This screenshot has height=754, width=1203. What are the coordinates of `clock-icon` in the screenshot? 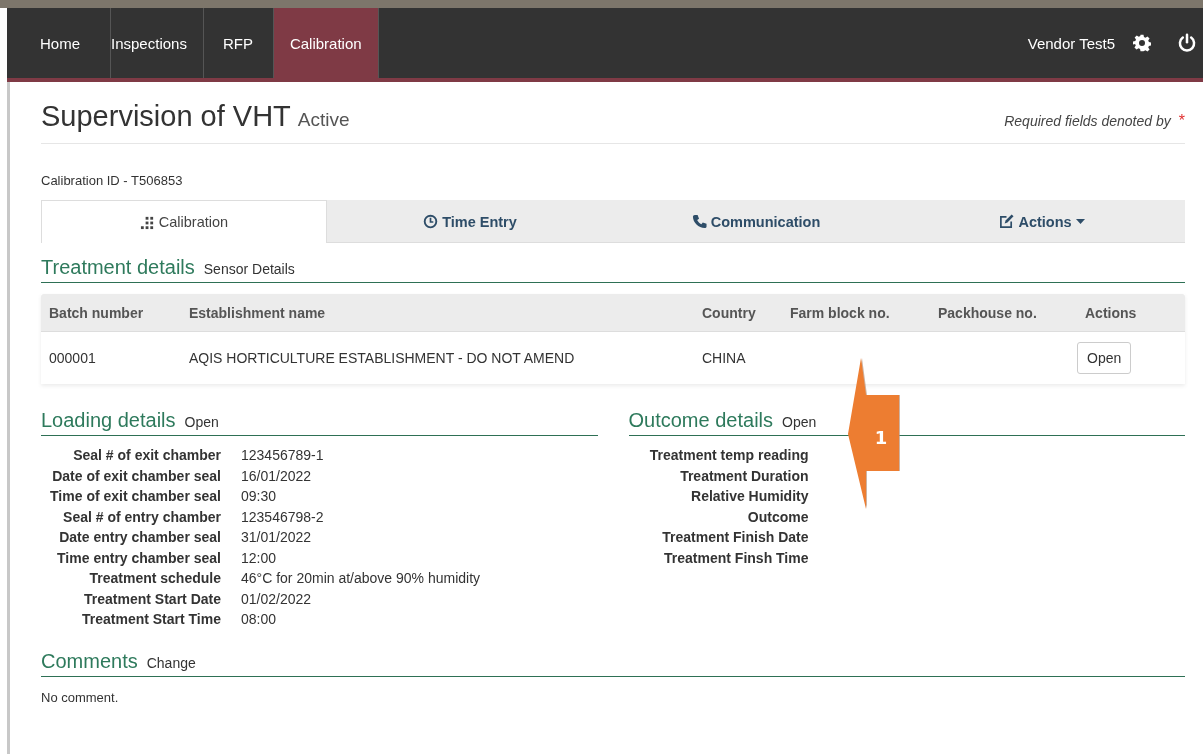 It's located at (431, 221).